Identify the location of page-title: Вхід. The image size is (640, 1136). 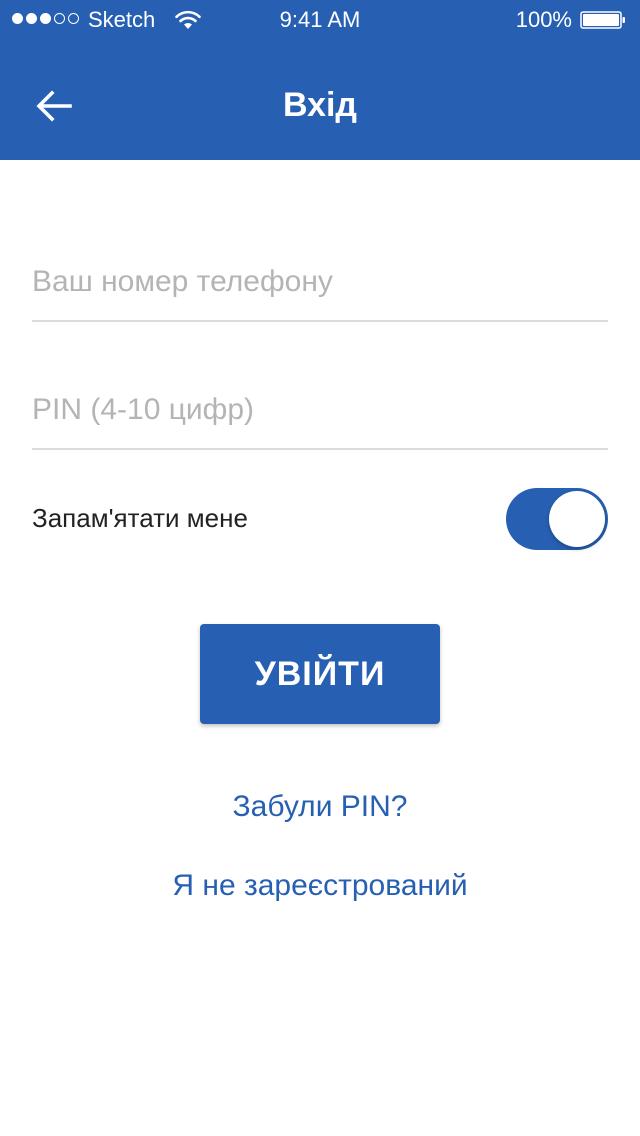
(320, 105).